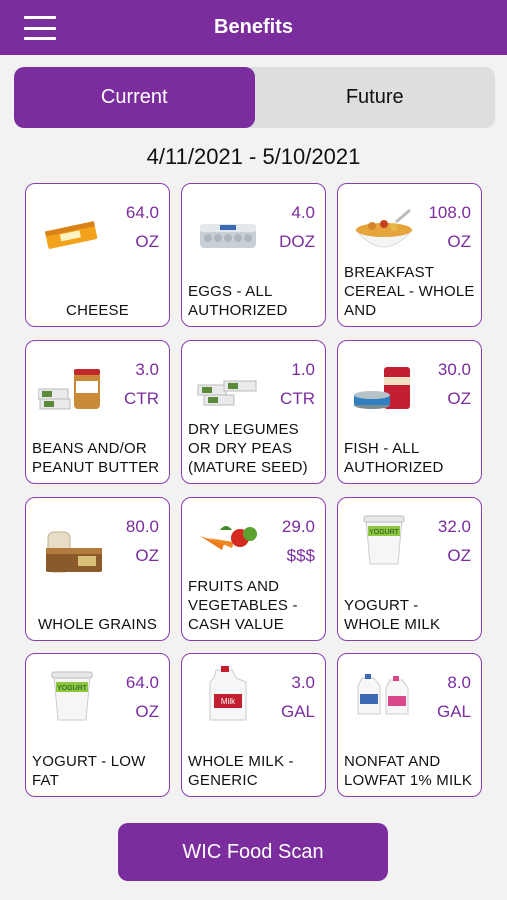  What do you see at coordinates (228, 234) in the screenshot?
I see `eggs-icon` at bounding box center [228, 234].